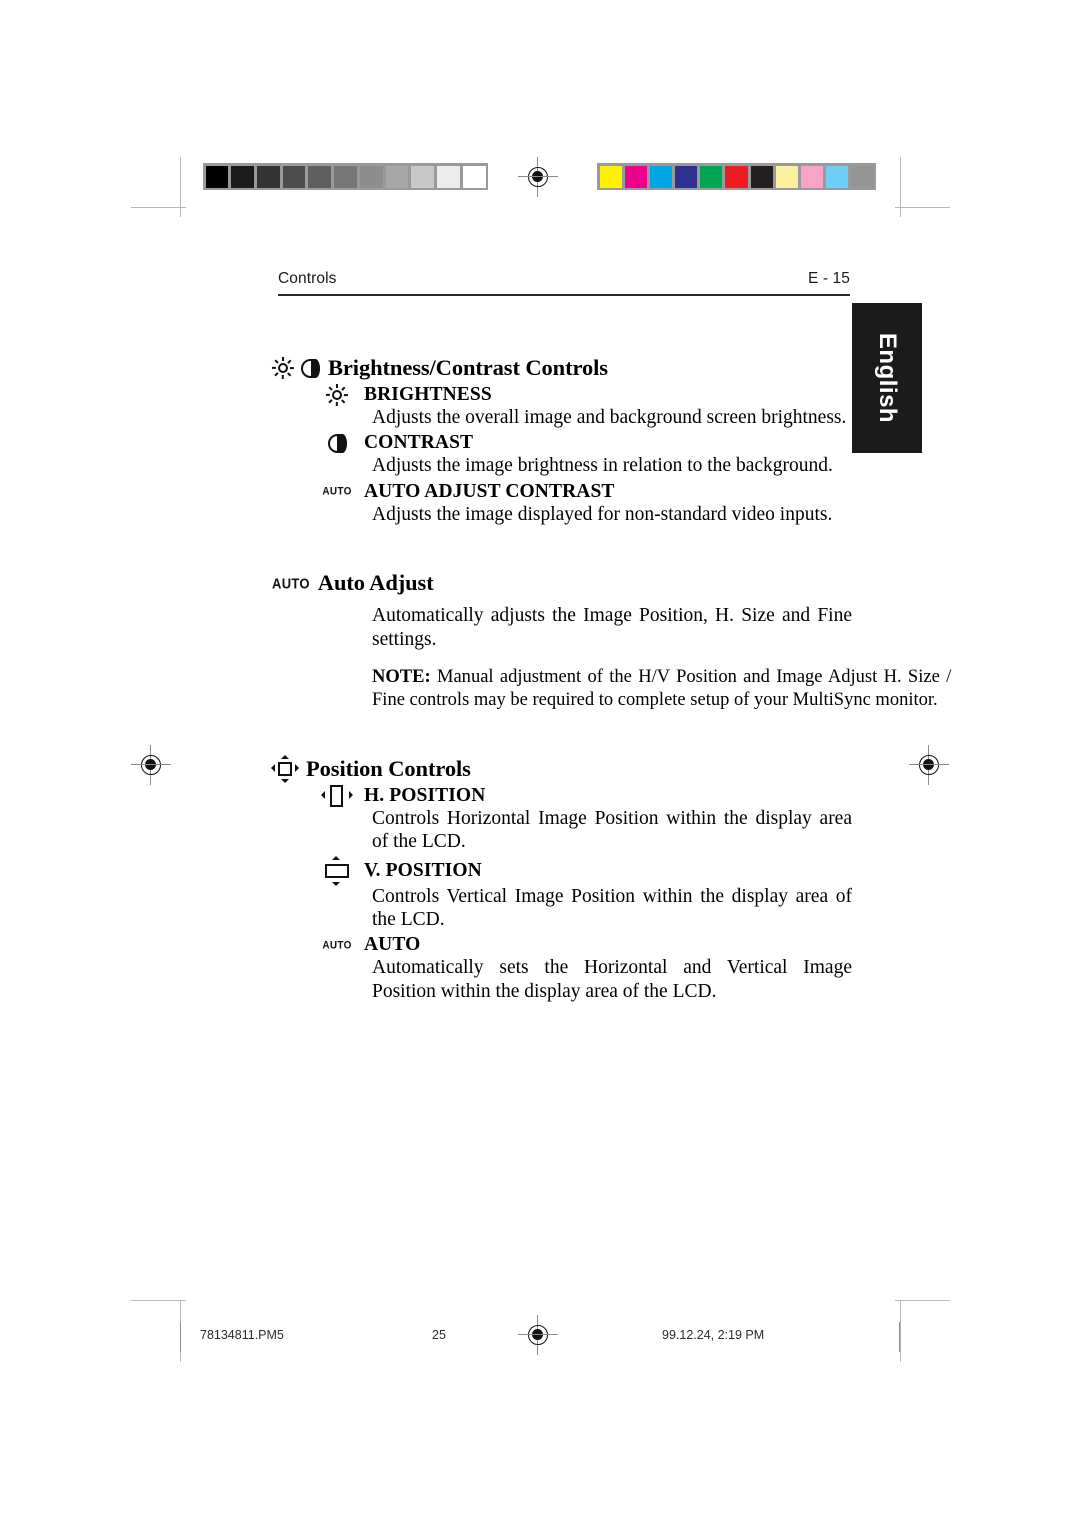  Describe the element at coordinates (922, 1300) in the screenshot. I see `crop-line-bottom-right-h` at that location.